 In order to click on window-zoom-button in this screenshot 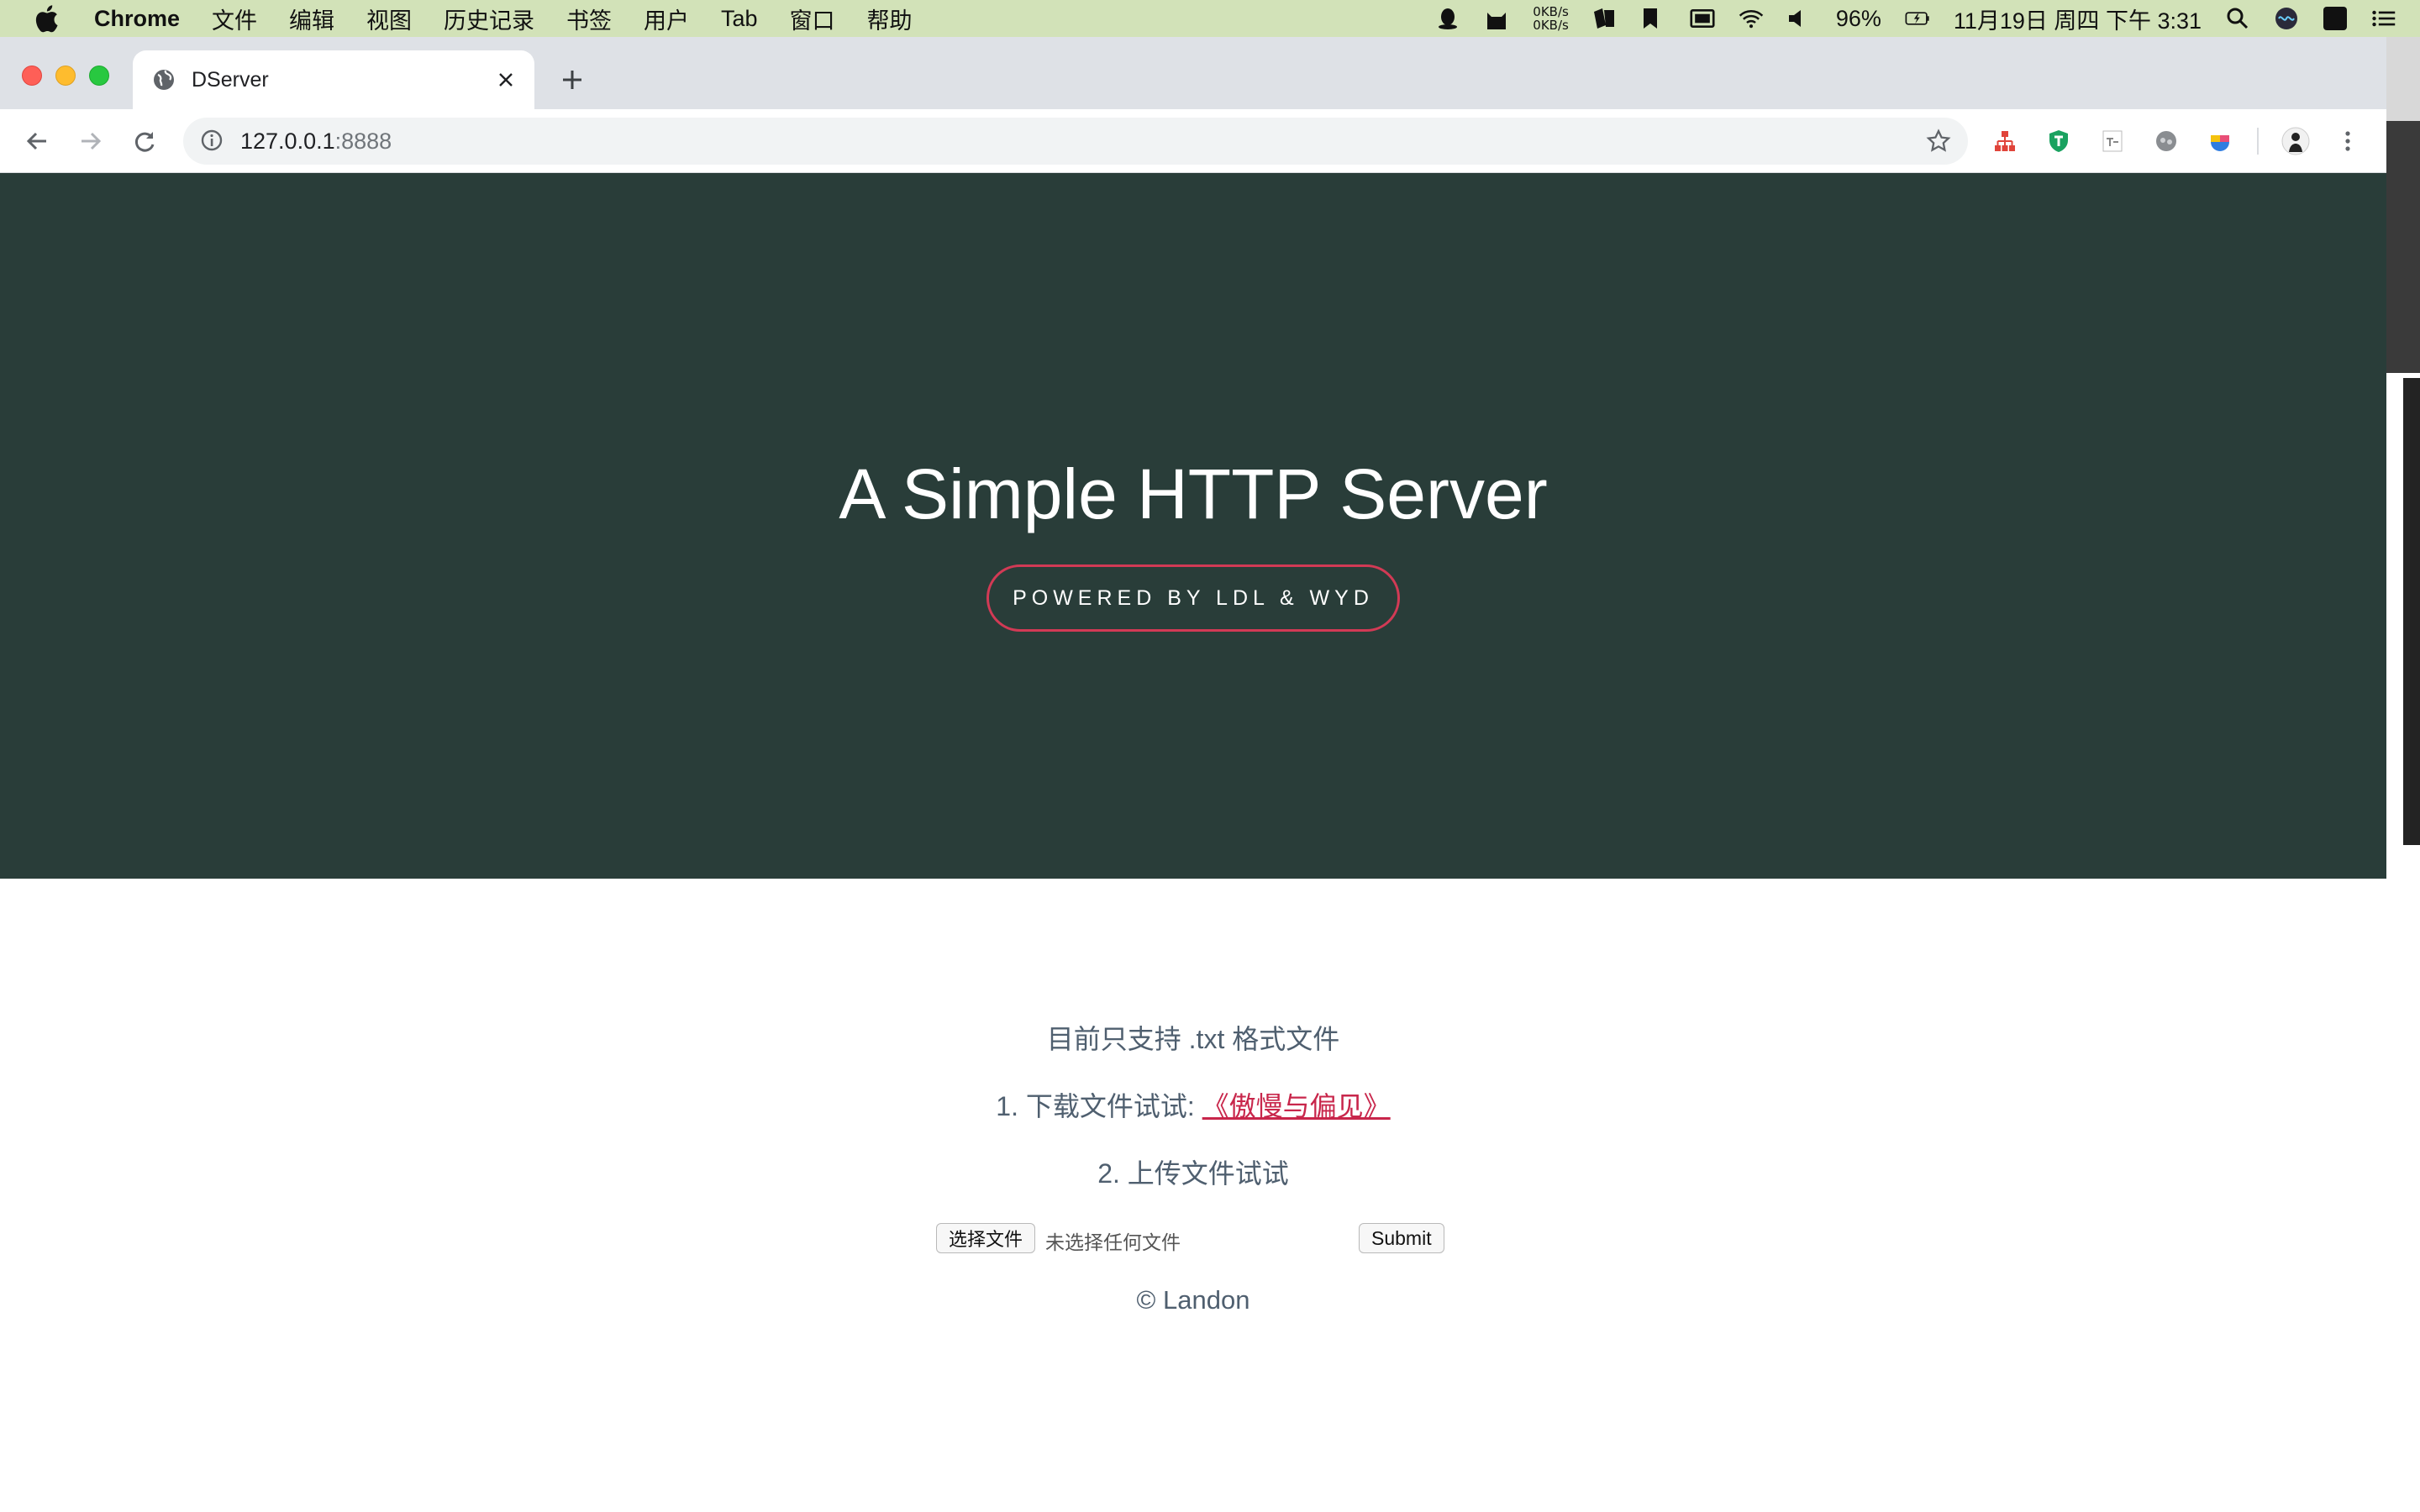, I will do `click(99, 76)`.